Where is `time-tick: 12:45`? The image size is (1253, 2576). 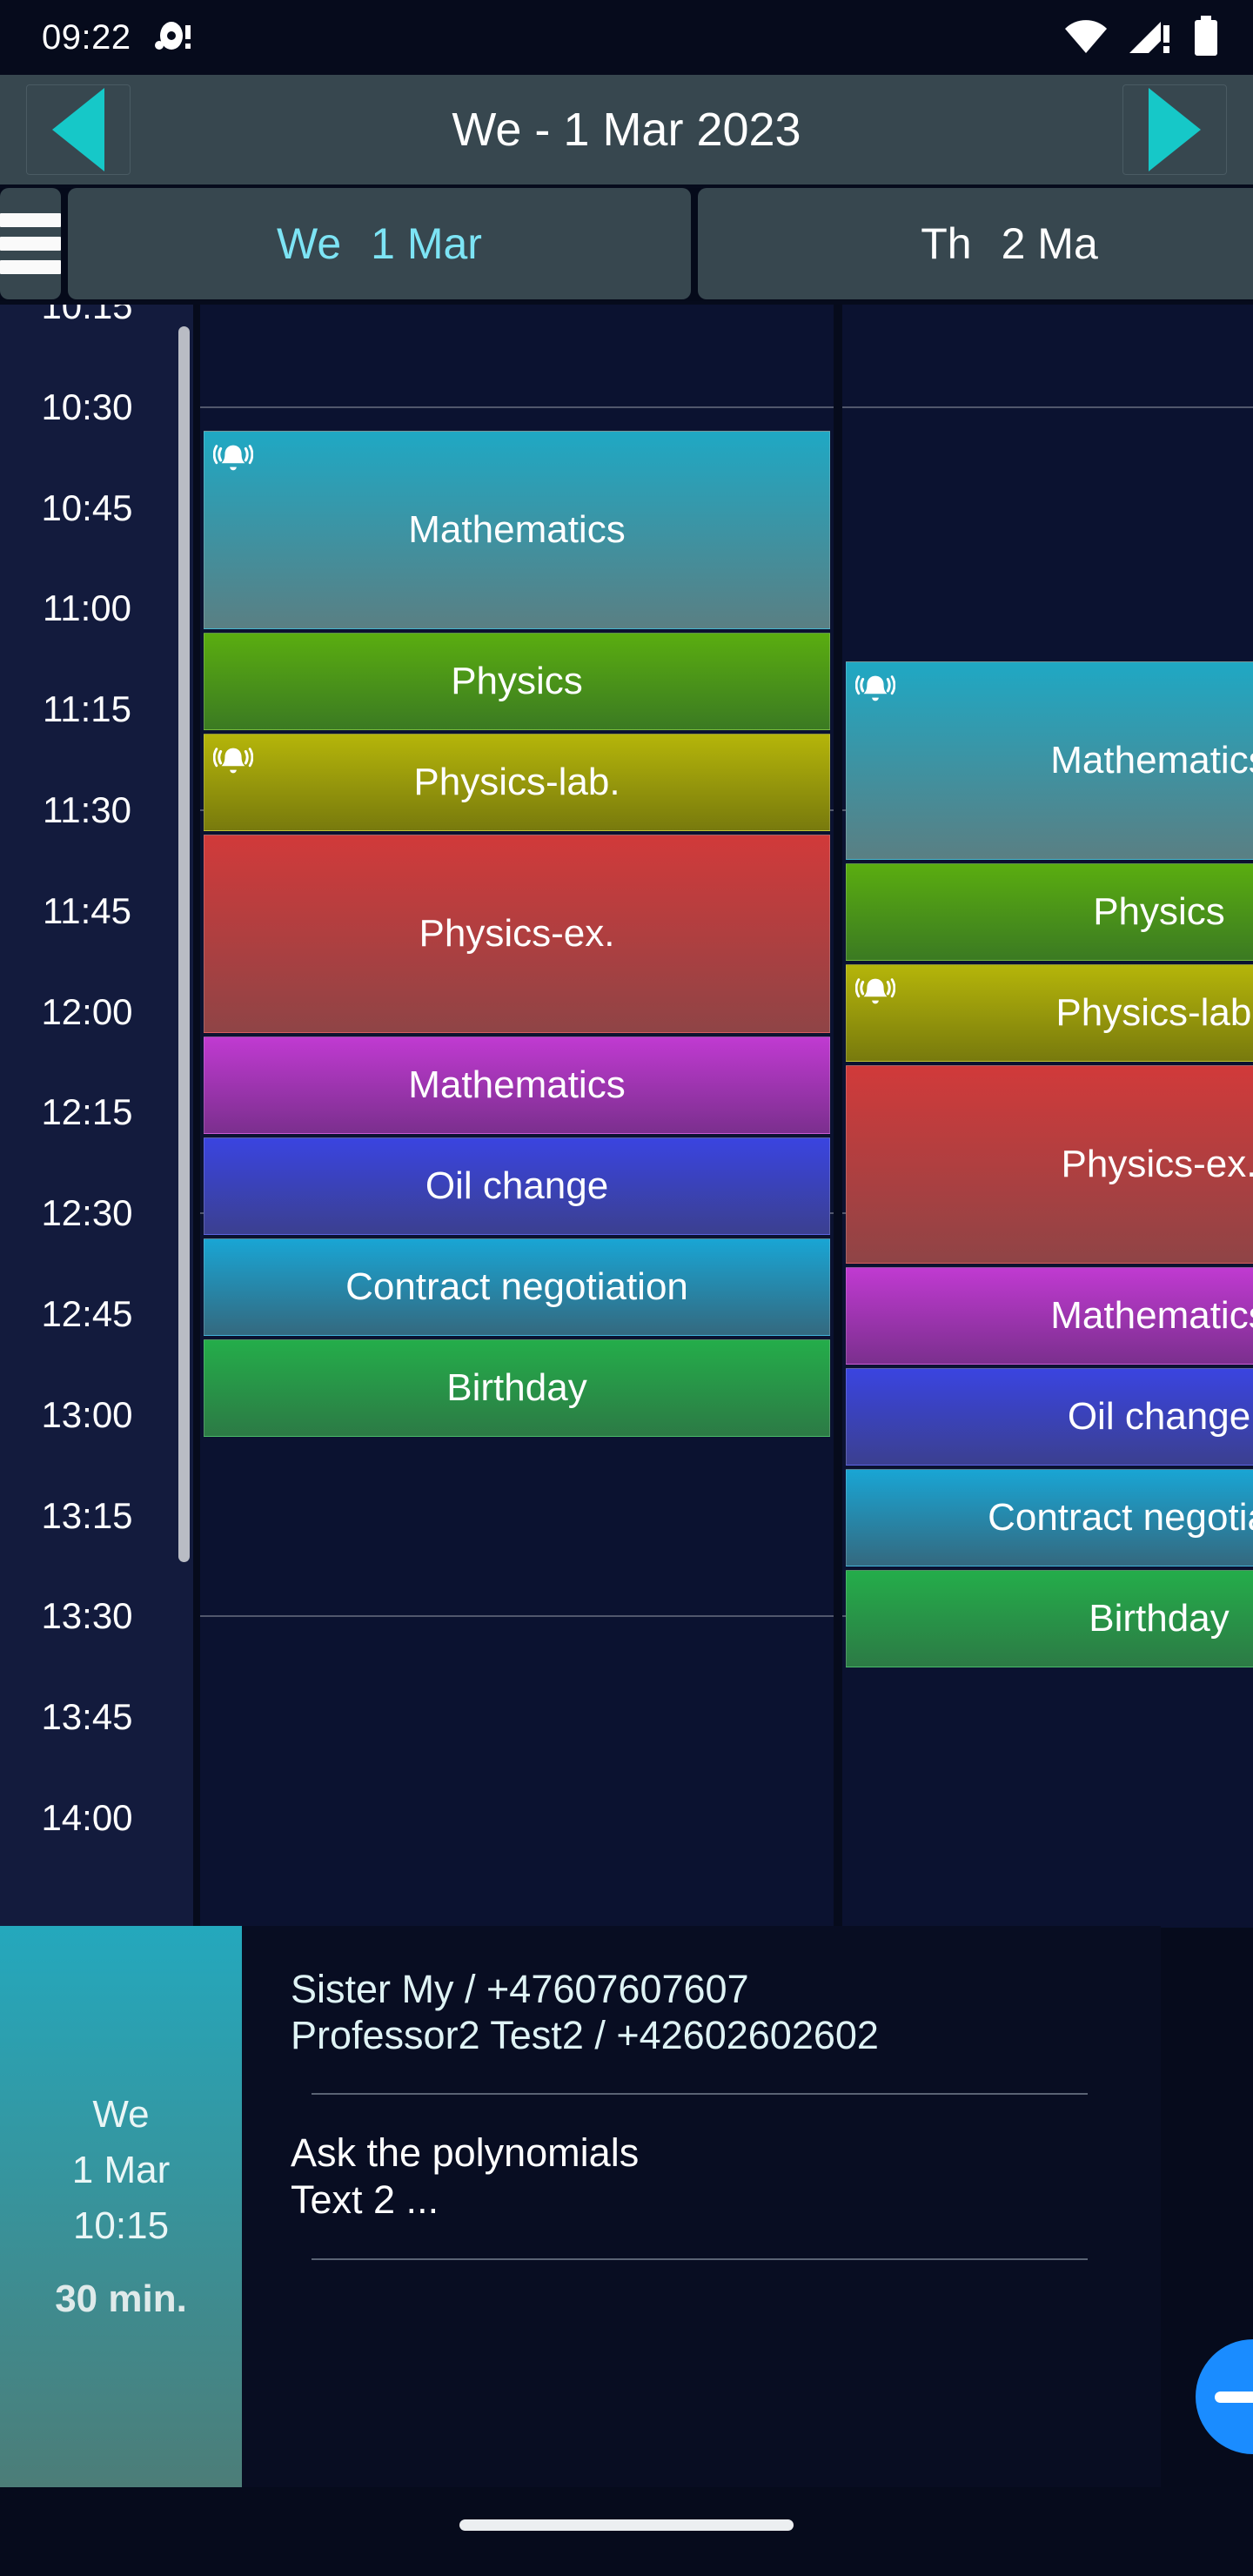
time-tick: 12:45 is located at coordinates (87, 1314).